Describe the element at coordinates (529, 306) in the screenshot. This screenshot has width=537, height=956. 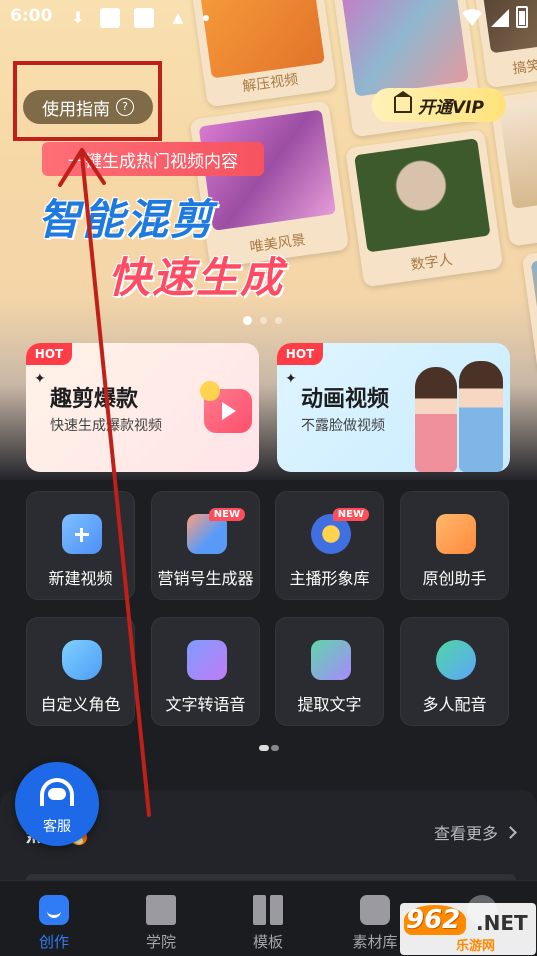
I see `collage-card: 治愈` at that location.